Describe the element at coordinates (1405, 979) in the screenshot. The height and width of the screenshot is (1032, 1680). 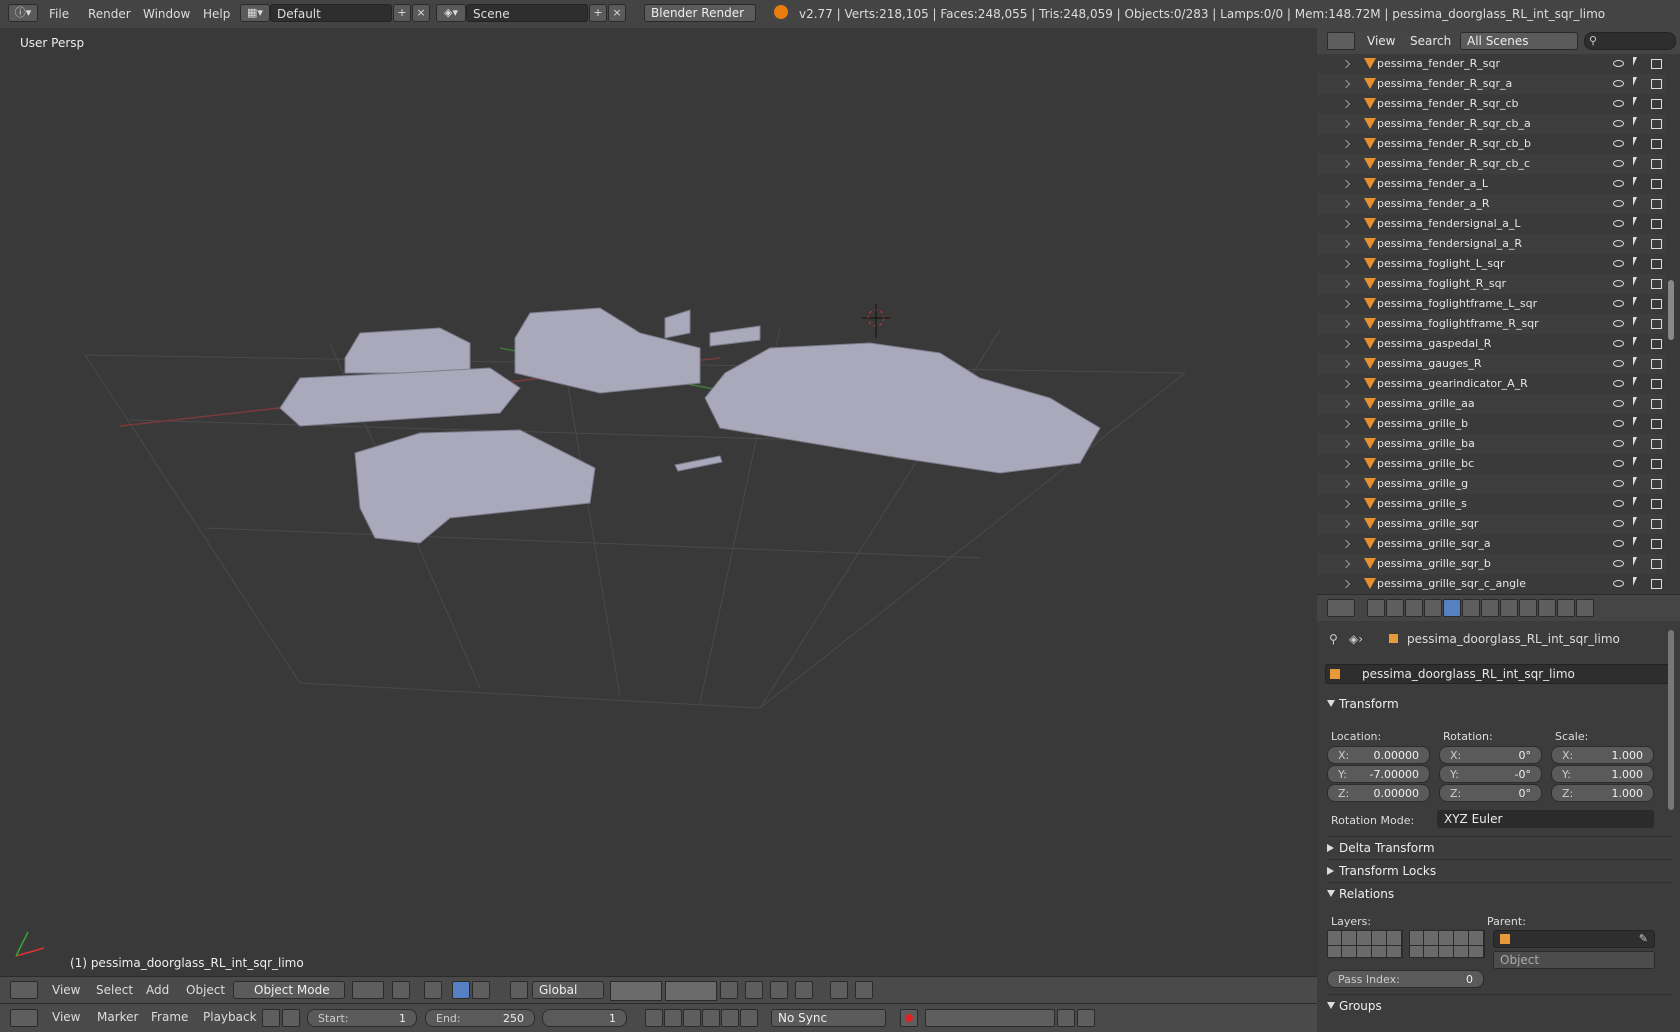
I see `pass-index-field: Pass Index: 0` at that location.